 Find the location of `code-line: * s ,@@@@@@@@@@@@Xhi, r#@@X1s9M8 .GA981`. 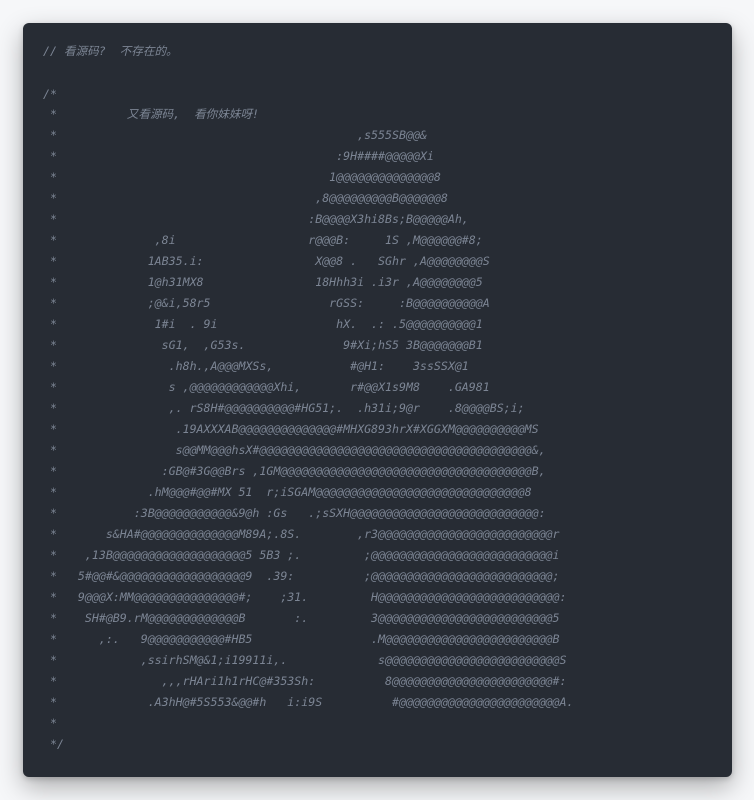

code-line: * s ,@@@@@@@@@@@@Xhi, r#@@X1s9M8 .GA981 is located at coordinates (266, 387).